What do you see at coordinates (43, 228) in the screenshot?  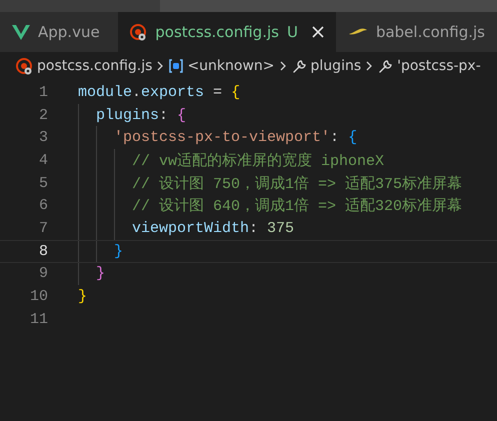 I see `line-number: 7` at bounding box center [43, 228].